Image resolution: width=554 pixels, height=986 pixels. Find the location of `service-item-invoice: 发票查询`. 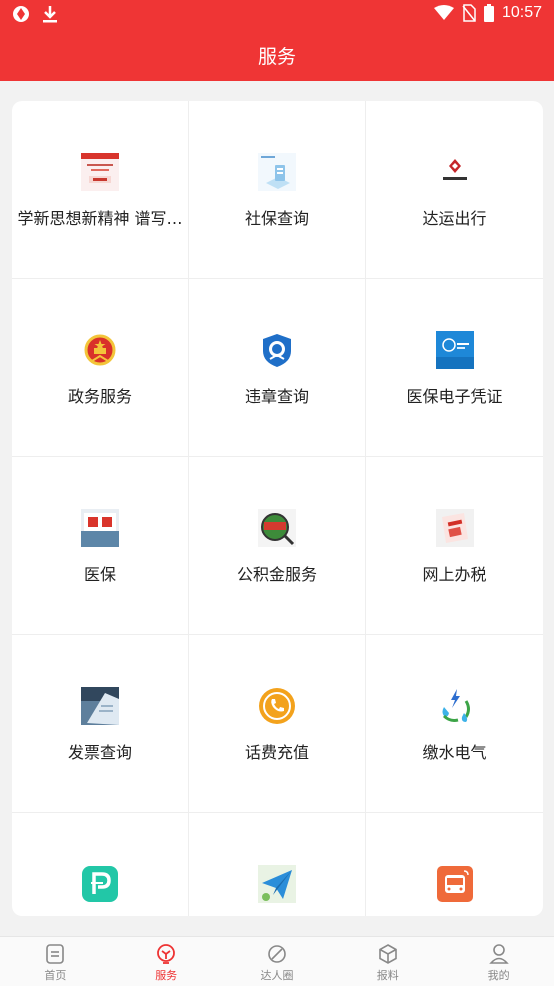

service-item-invoice: 发票查询 is located at coordinates (100, 724).